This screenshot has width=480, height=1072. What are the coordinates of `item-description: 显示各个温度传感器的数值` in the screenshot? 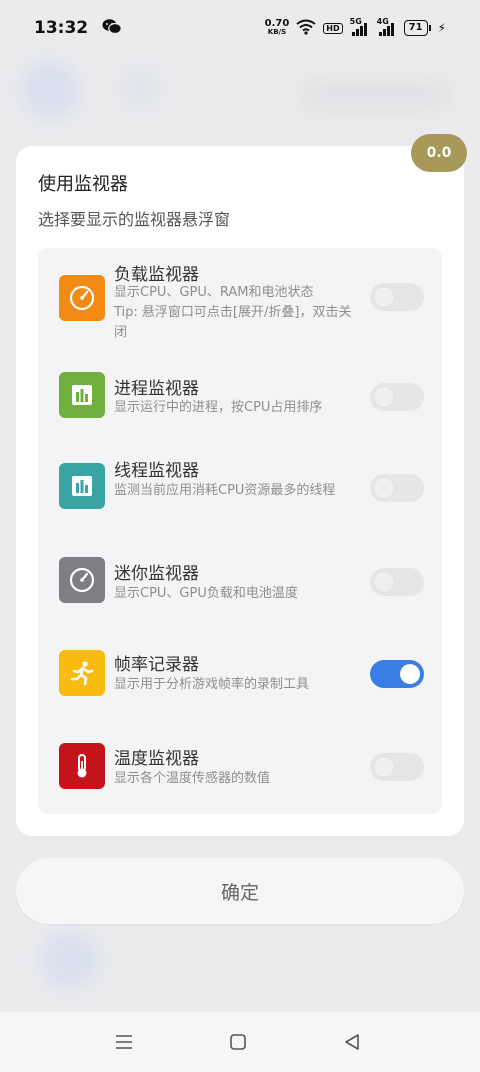 It's located at (192, 778).